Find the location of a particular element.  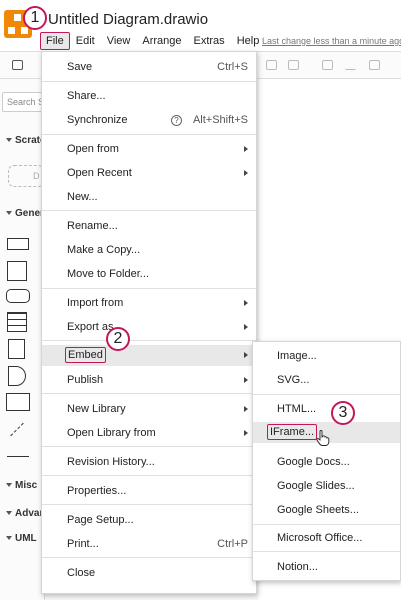

menu-extras: Extras is located at coordinates (209, 41).